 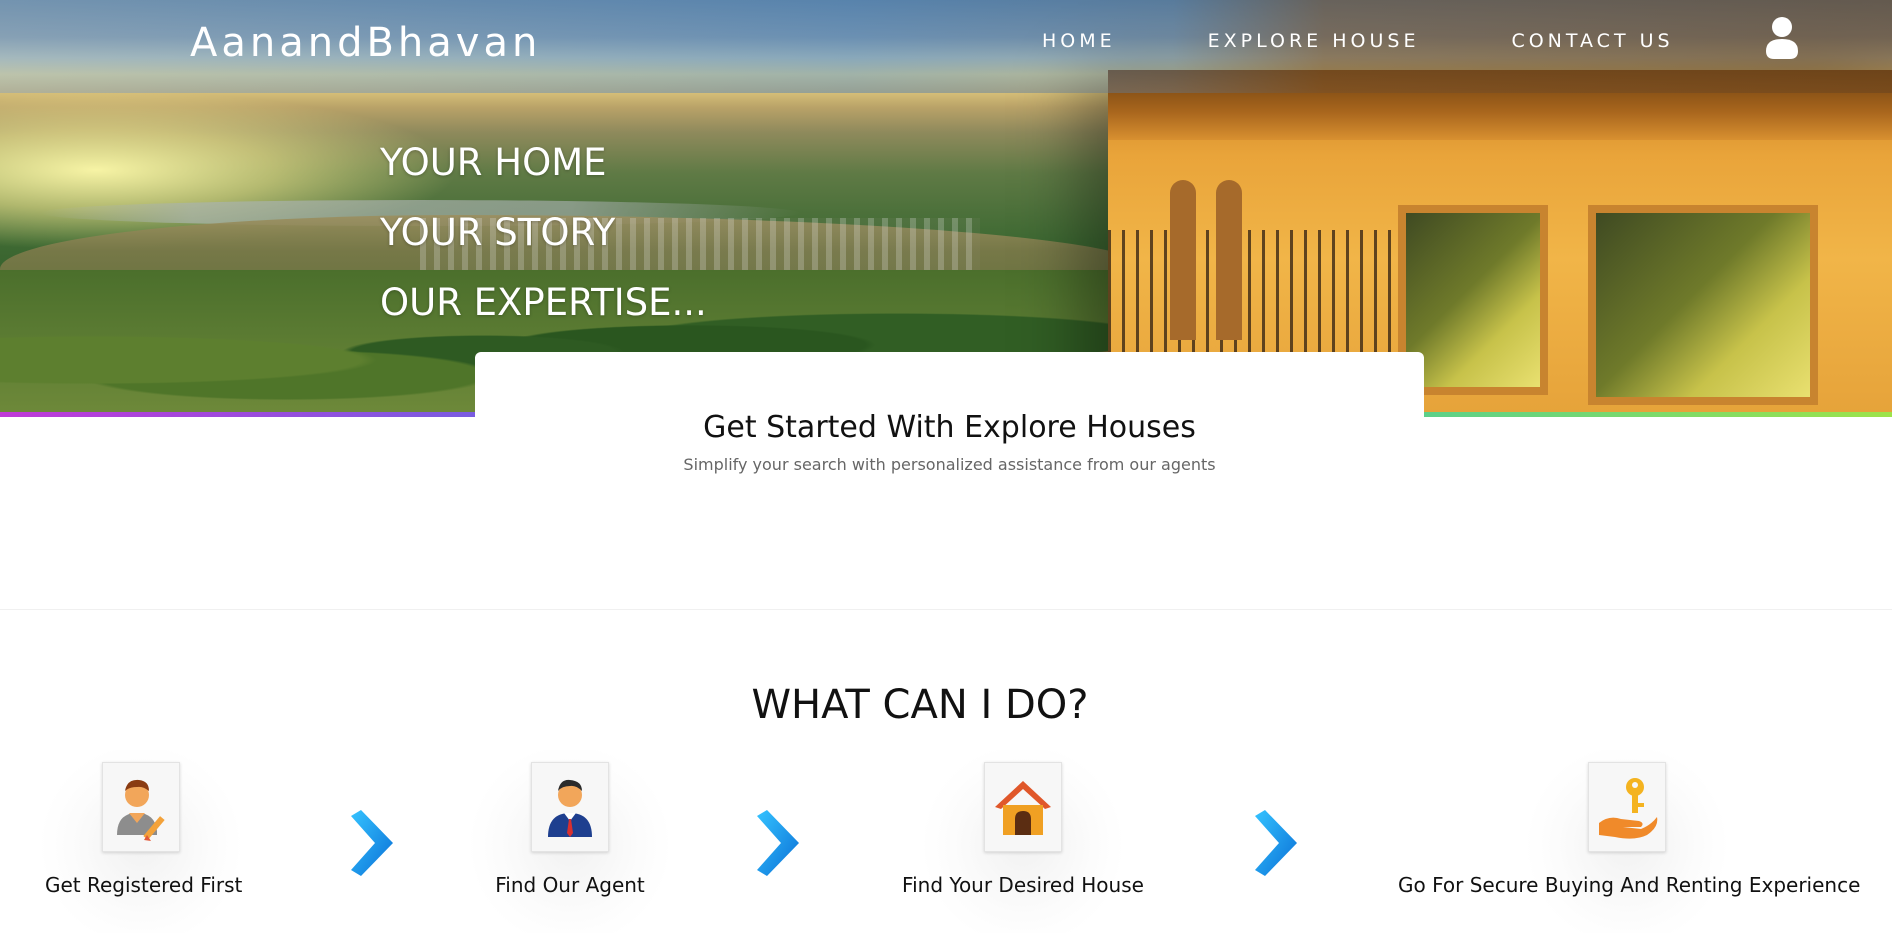 I want to click on brand-logo: AanandBhavan, so click(x=365, y=43).